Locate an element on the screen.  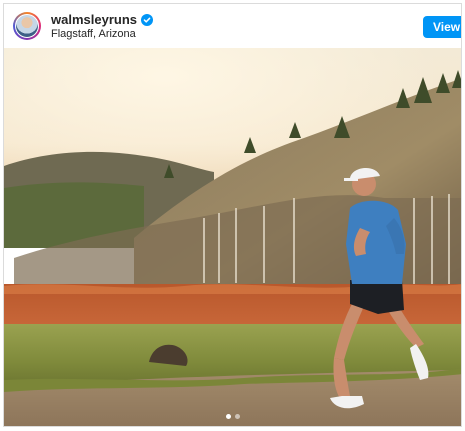
carousel-indicator is located at coordinates (232, 416).